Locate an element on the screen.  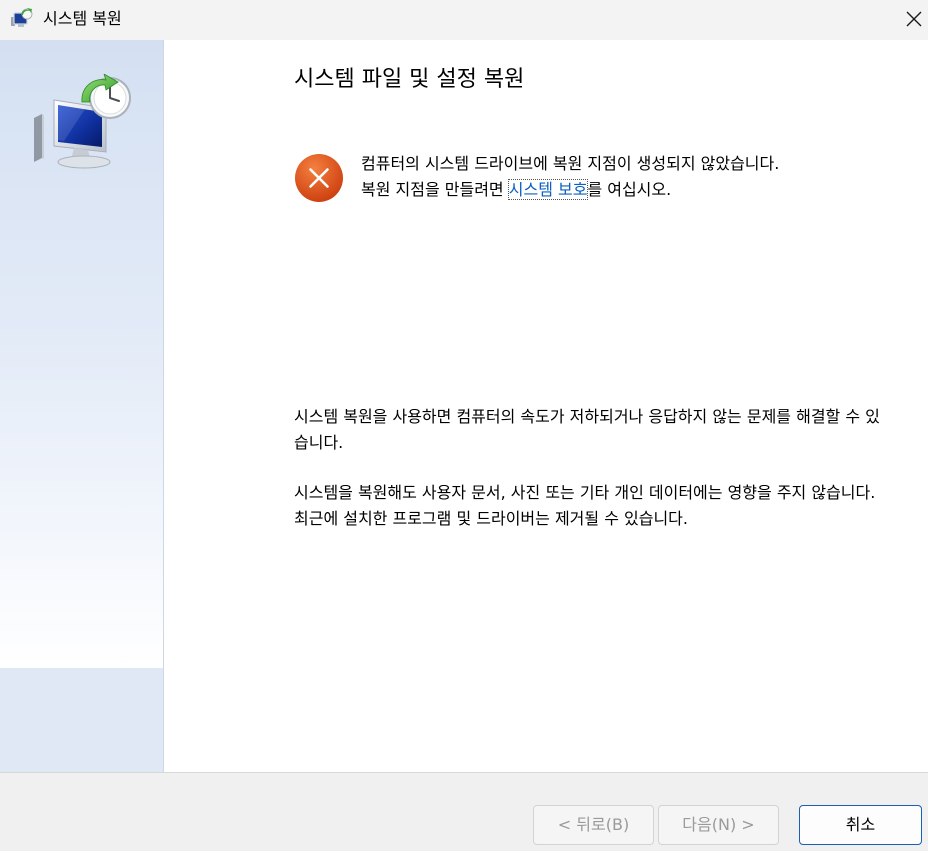
error-line-2-suffix: 를 여십시오. is located at coordinates (629, 189).